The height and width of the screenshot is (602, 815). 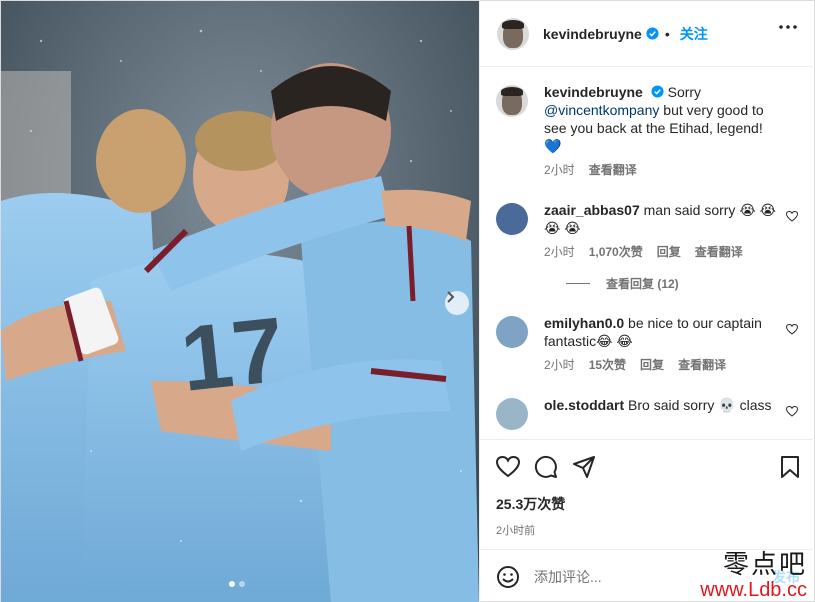 I want to click on comment-meta: 2小时 15次赞 回复 查看翻译, so click(x=664, y=365).